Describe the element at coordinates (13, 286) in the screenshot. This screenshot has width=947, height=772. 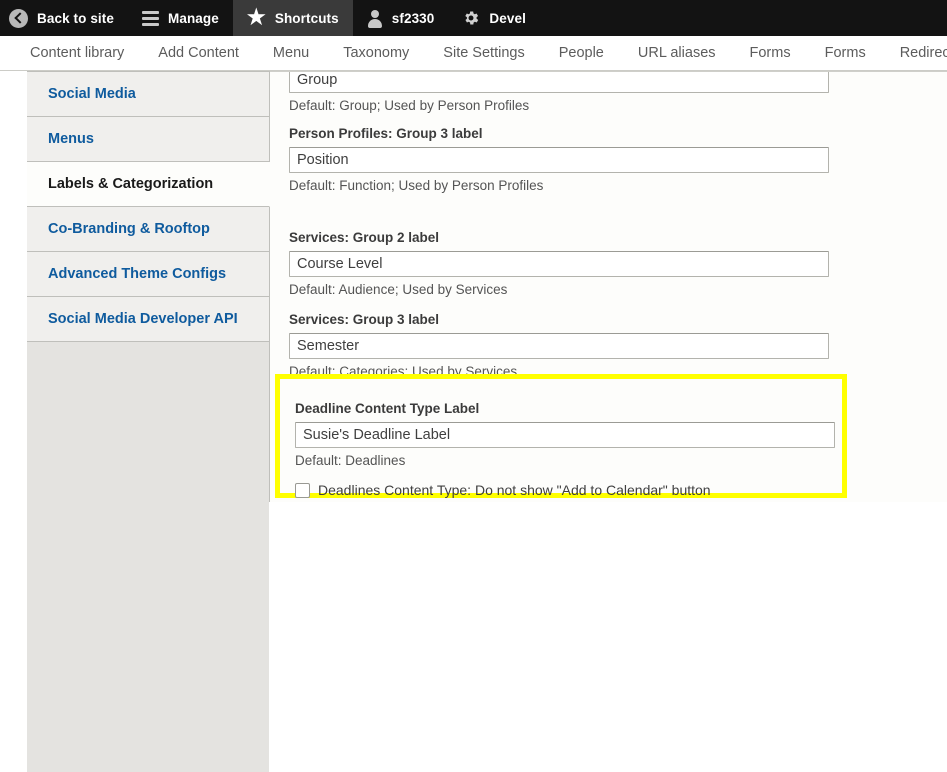
I see `left-gutter` at that location.